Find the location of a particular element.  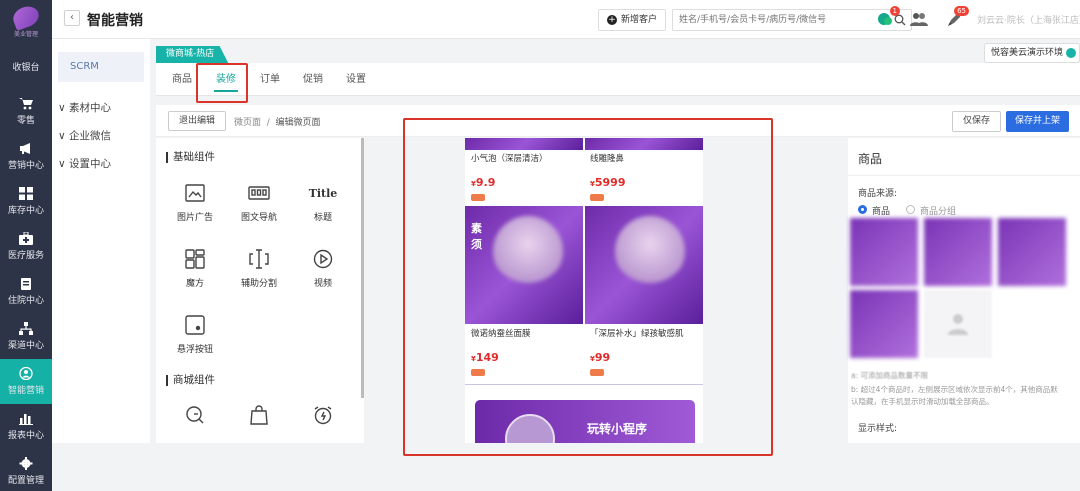

page-title: 智能营销 is located at coordinates (115, 21).